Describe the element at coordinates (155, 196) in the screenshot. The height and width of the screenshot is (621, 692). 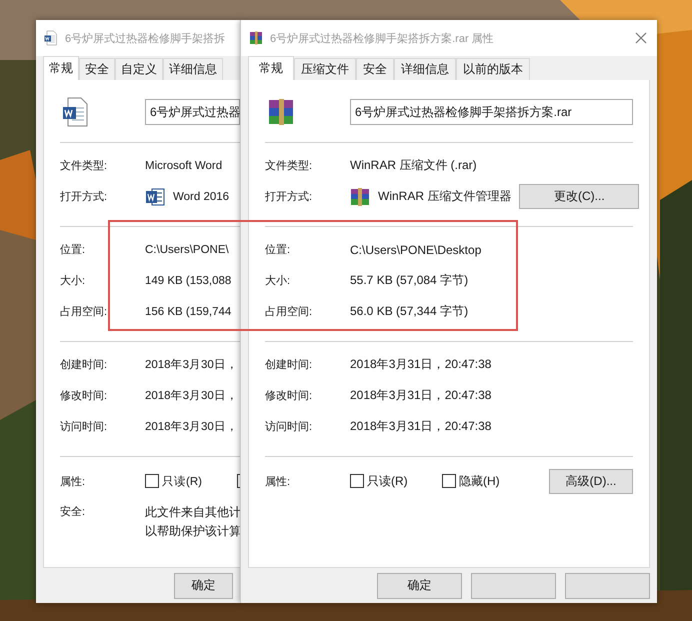
I see `word-icon` at that location.